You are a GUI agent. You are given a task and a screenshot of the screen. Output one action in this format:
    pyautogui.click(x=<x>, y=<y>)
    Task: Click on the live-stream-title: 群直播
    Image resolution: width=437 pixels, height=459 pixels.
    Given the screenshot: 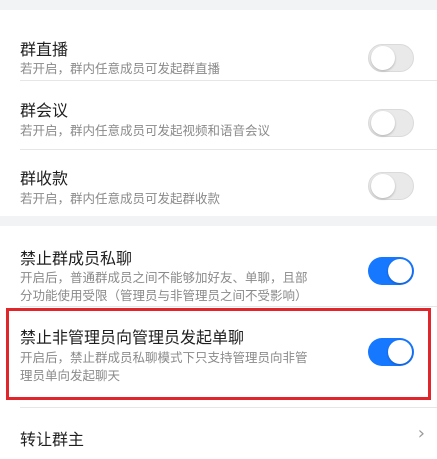 What is the action you would take?
    pyautogui.click(x=44, y=49)
    